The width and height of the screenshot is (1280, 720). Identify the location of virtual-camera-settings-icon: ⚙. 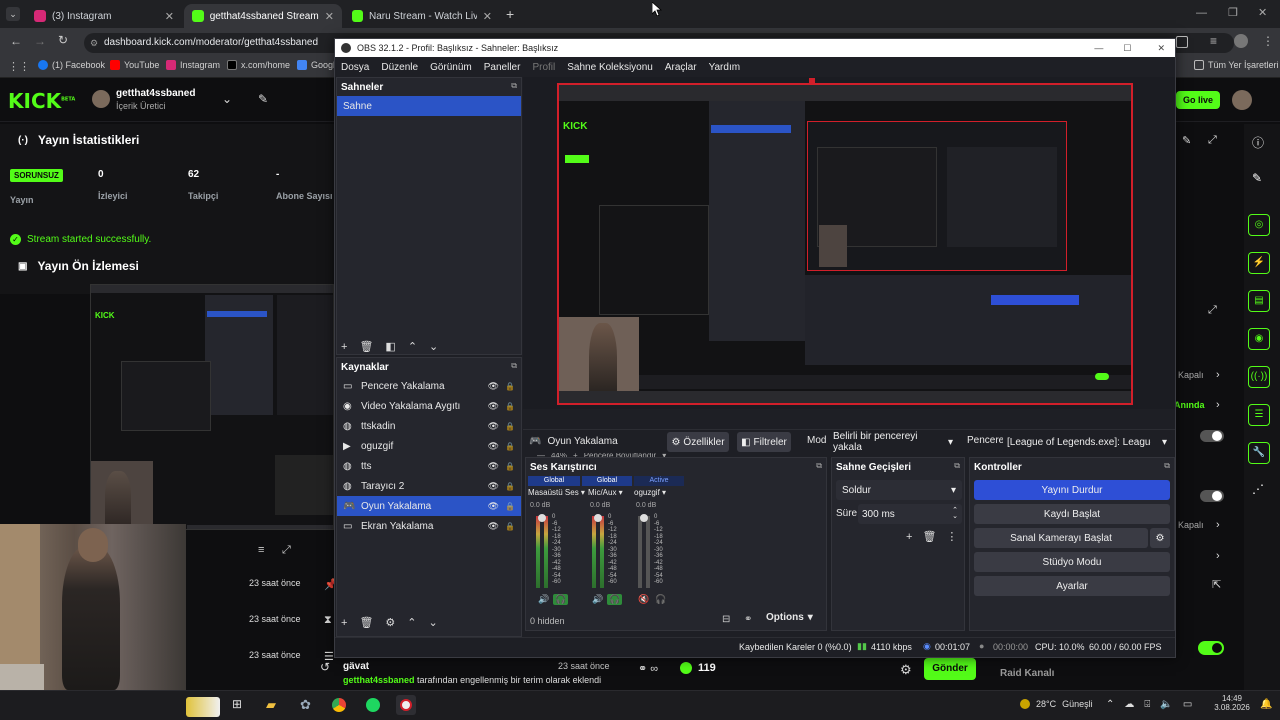
(1160, 538).